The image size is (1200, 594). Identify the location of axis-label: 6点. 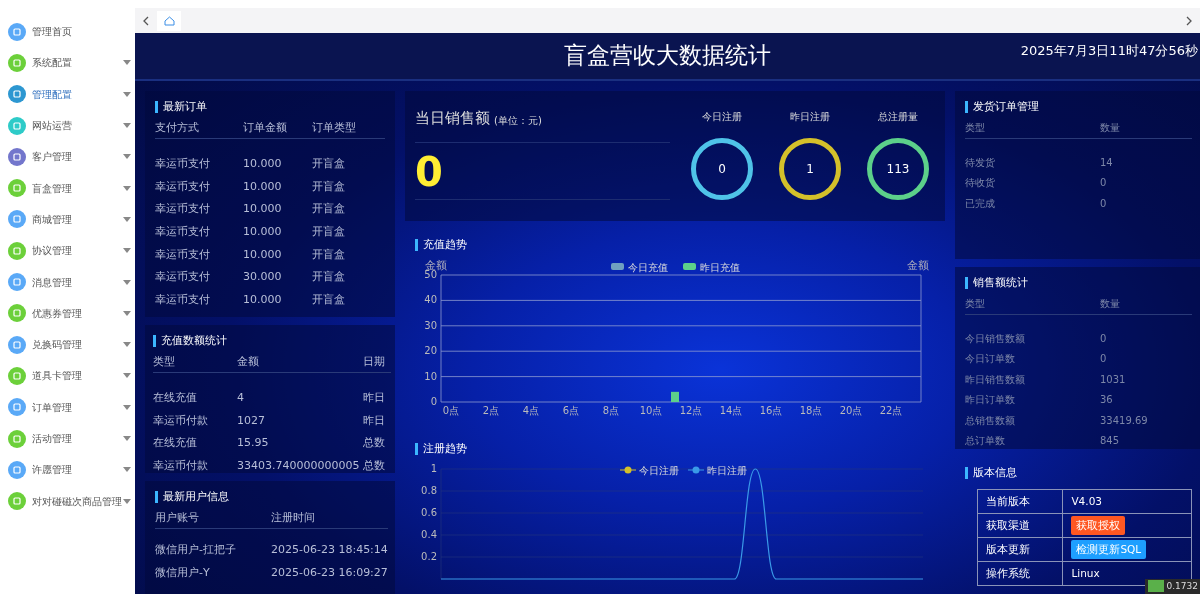
(571, 410).